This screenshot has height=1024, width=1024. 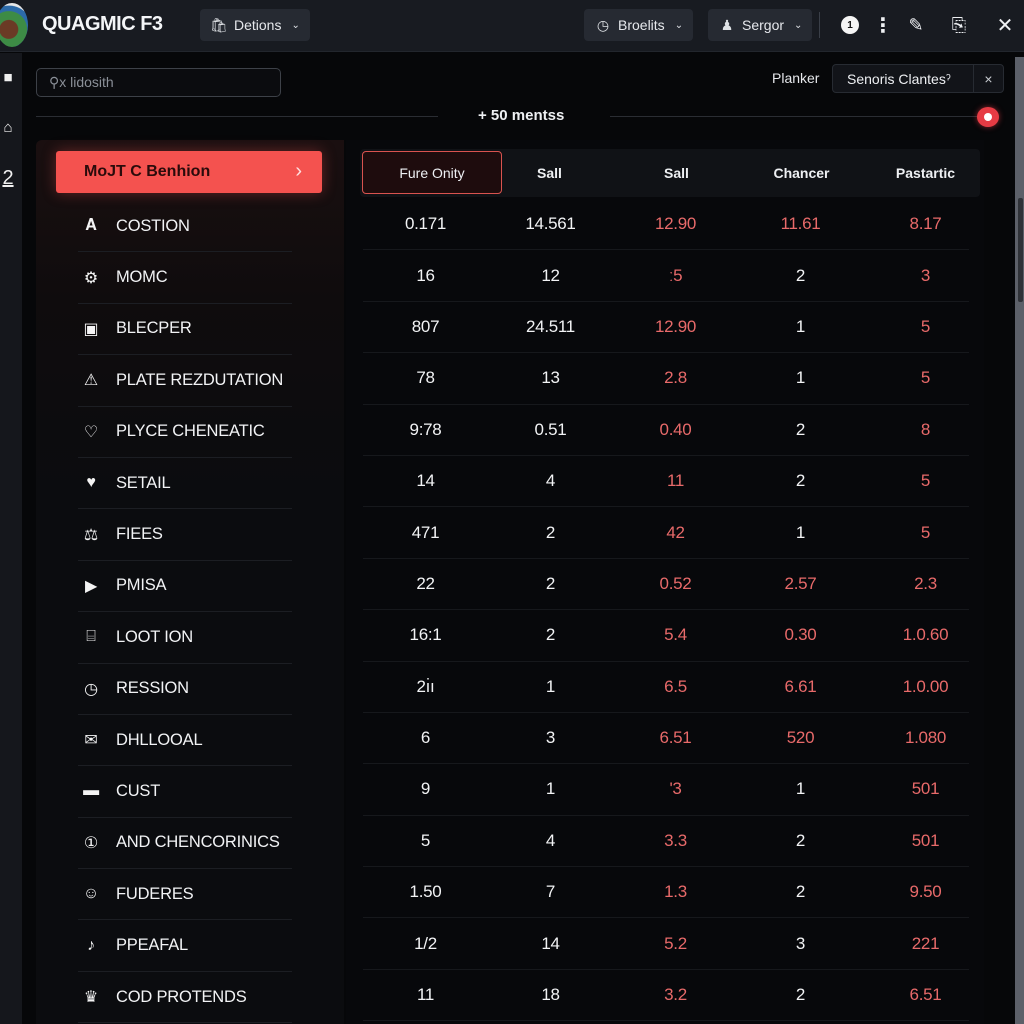 What do you see at coordinates (185, 278) in the screenshot?
I see `sidebar-item-momc: ⚙ MOMC` at bounding box center [185, 278].